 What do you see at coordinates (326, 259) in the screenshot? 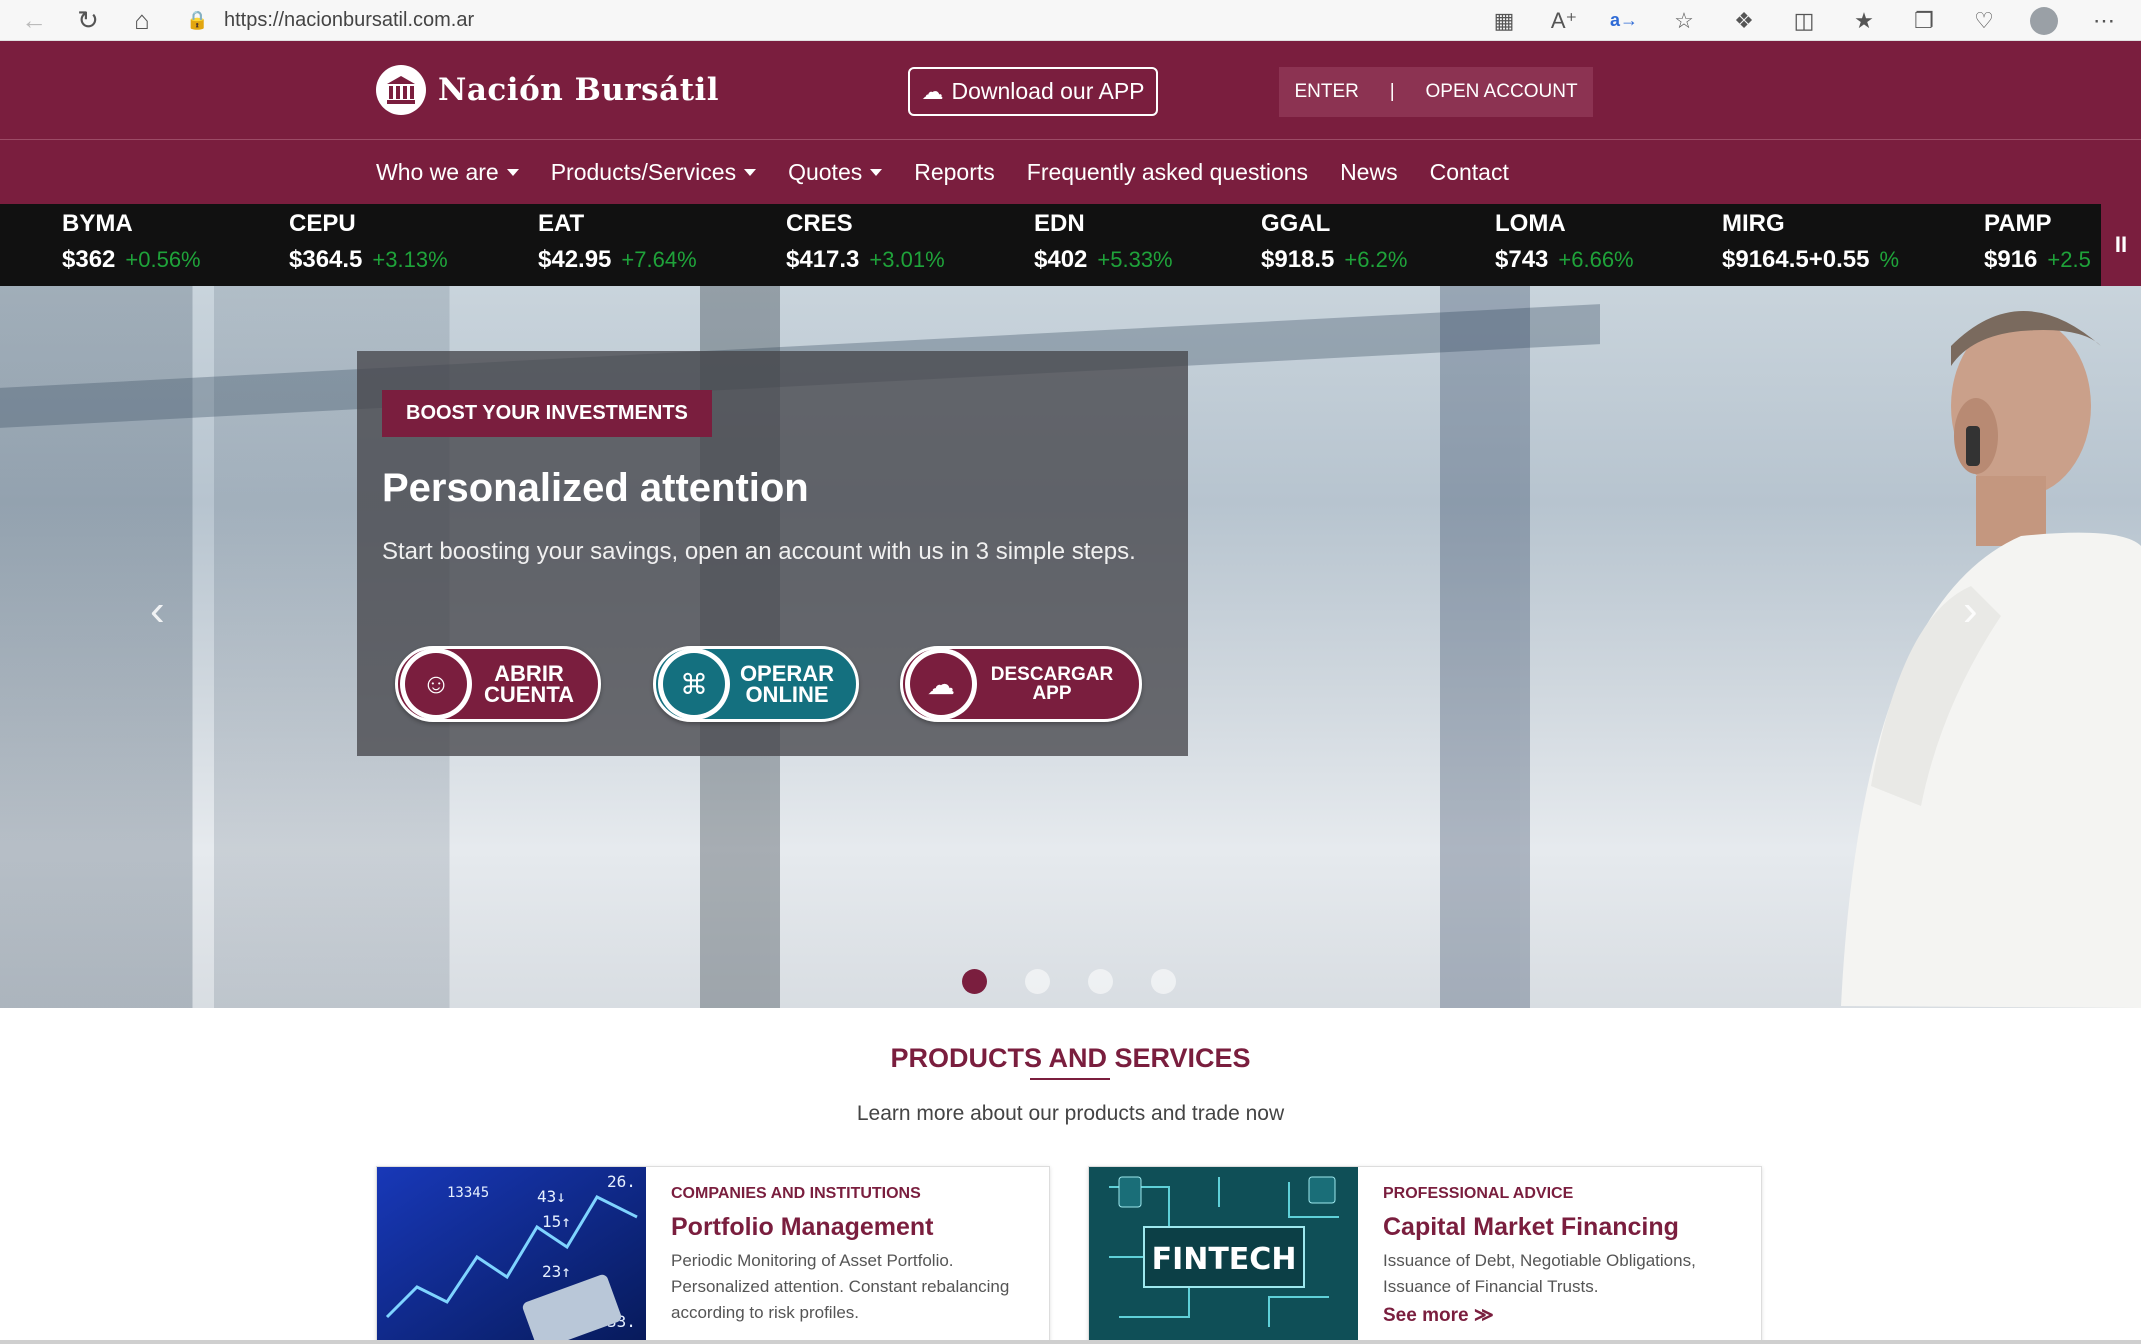
I see `ticker-price: $364.5` at bounding box center [326, 259].